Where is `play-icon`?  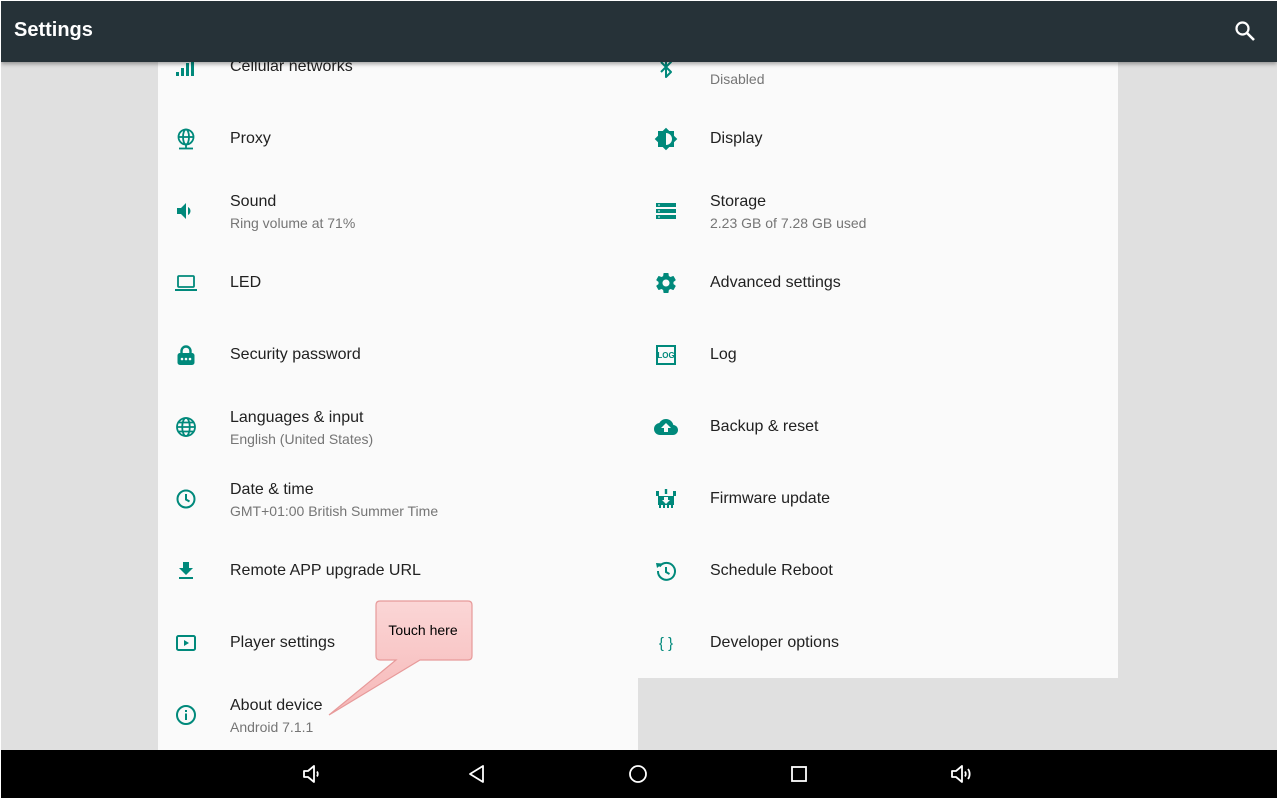 play-icon is located at coordinates (186, 643).